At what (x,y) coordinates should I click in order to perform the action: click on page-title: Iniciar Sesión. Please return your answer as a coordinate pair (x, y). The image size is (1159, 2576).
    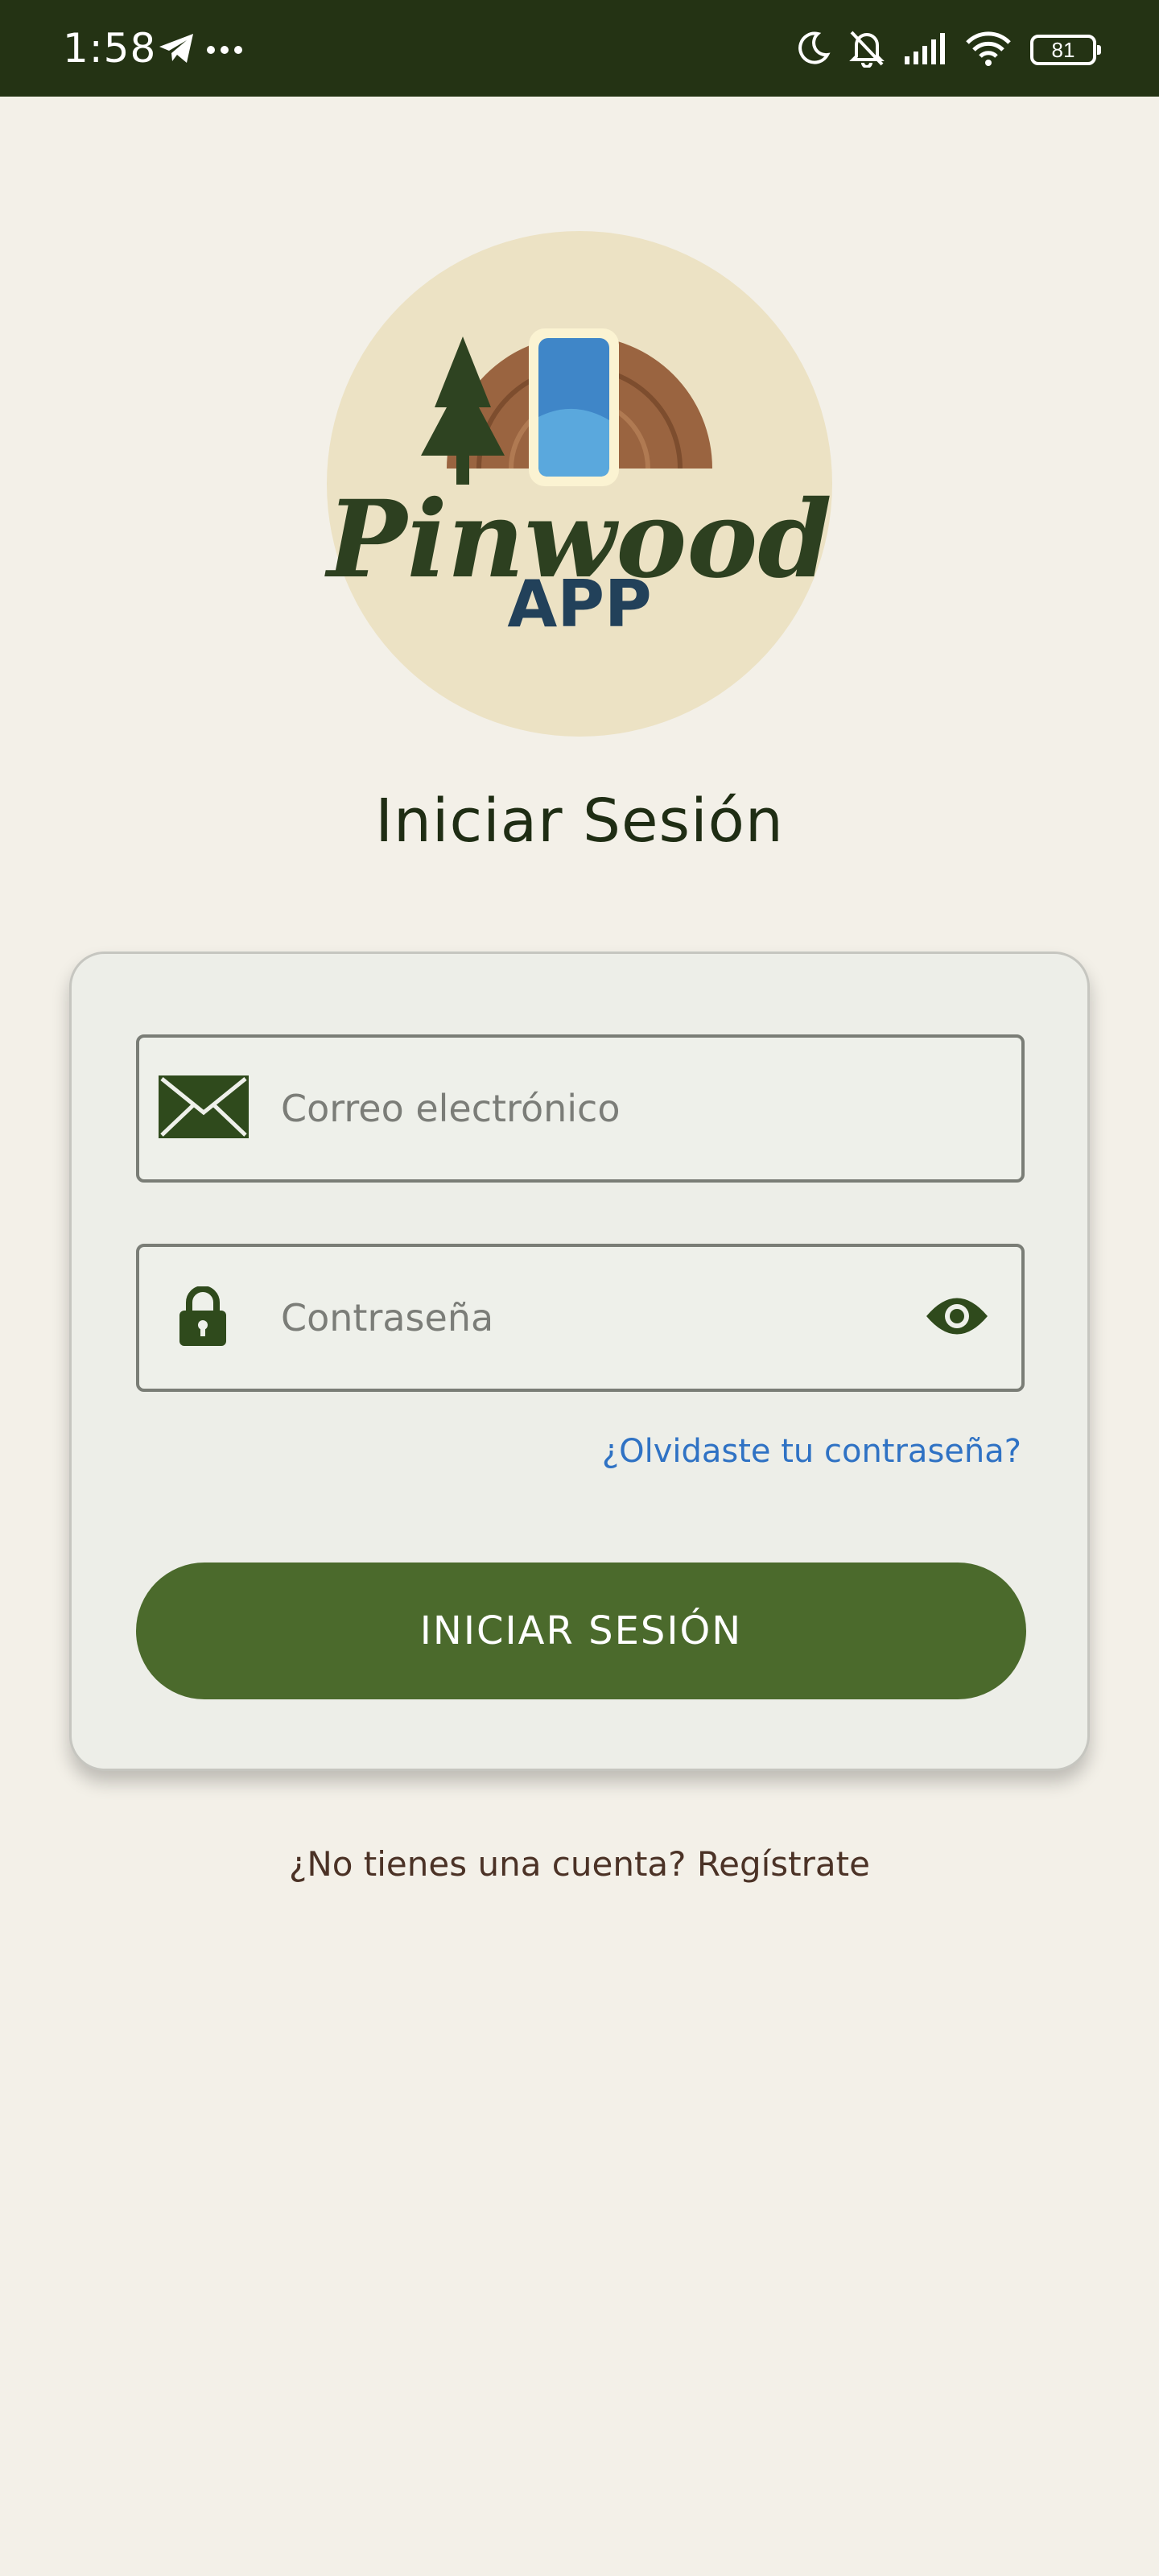
    Looking at the image, I should click on (579, 821).